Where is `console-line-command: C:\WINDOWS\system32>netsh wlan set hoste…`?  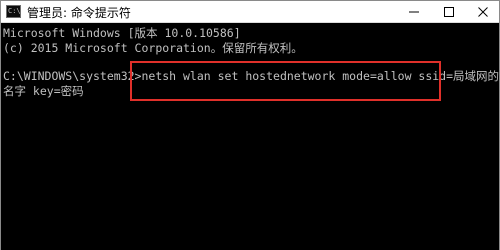
console-line-command: C:\WINDOWS\system32>netsh wlan set hoste… is located at coordinates (251, 76).